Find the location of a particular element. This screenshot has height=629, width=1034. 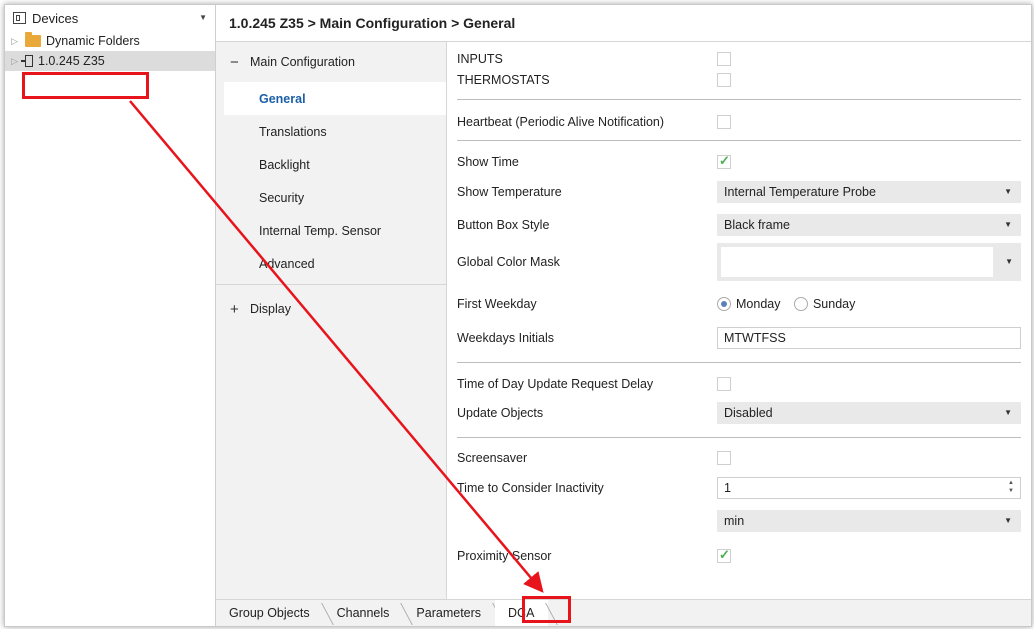

param-label: Show Time is located at coordinates (488, 162).